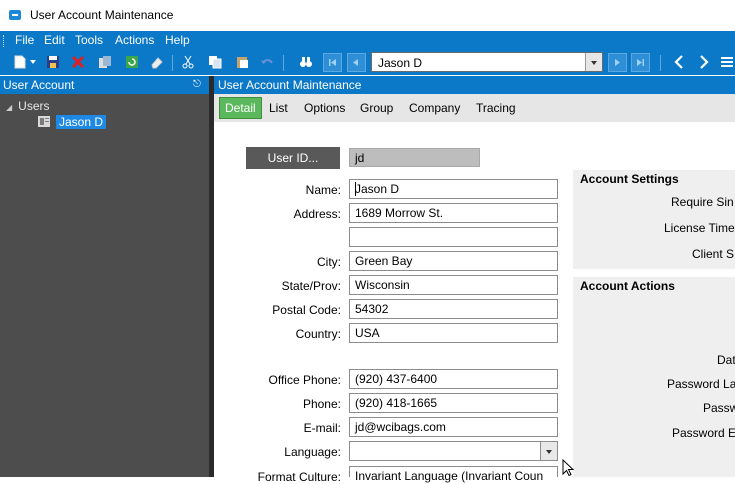 This screenshot has height=484, width=735. I want to click on name-field: Jason D, so click(453, 189).